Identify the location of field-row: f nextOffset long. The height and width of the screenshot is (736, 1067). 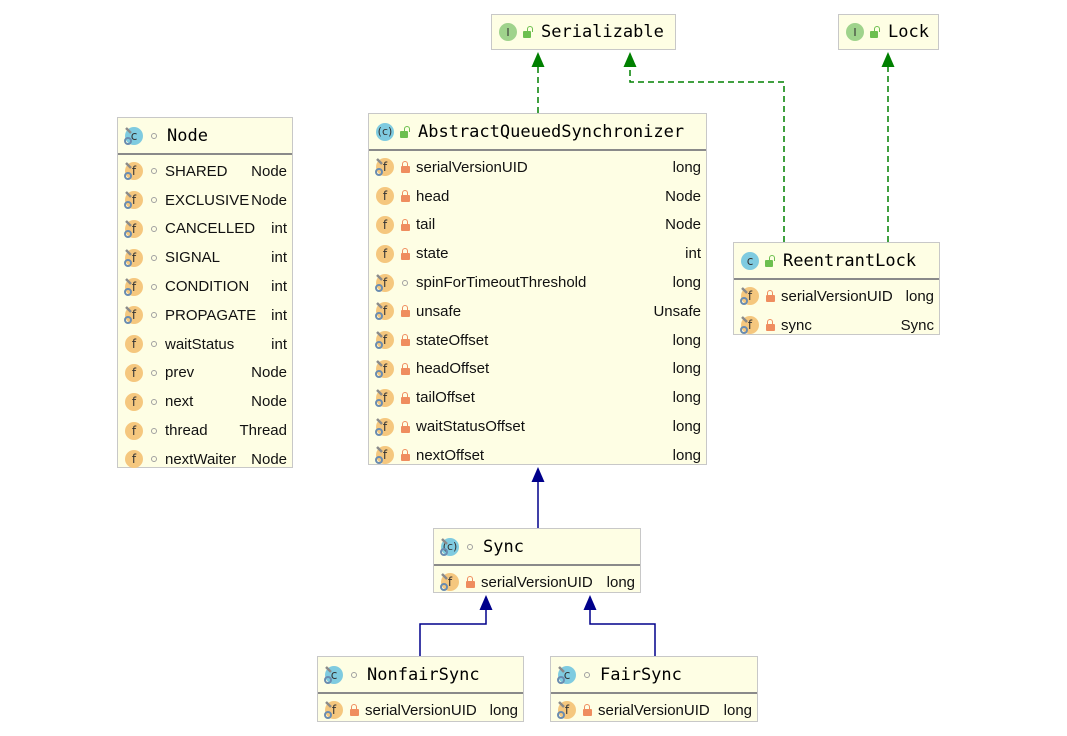
(537, 455).